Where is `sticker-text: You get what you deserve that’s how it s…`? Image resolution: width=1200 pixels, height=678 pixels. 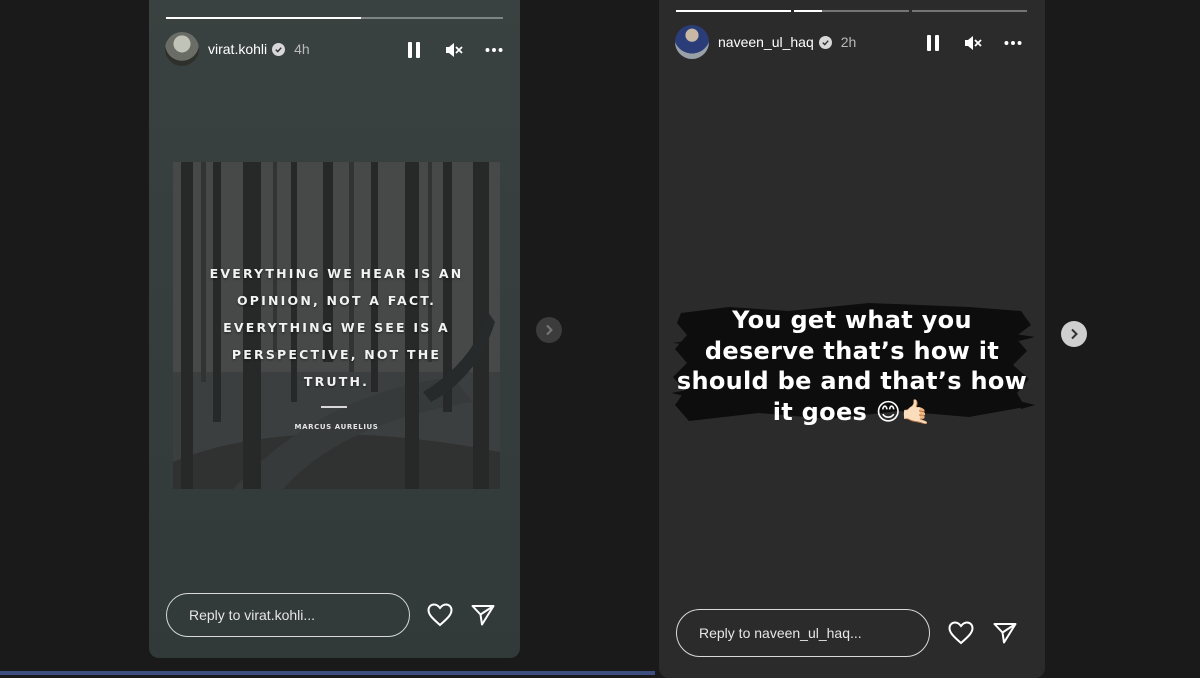 sticker-text: You get what you deserve that’s how it s… is located at coordinates (852, 366).